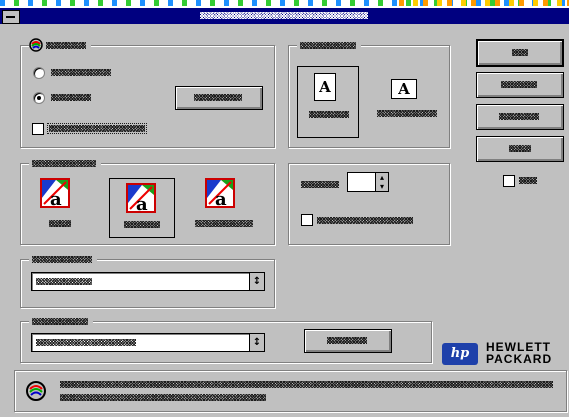 Image resolution: width=569 pixels, height=417 pixels. Describe the element at coordinates (11, 17) in the screenshot. I see `system-menu-icon` at that location.